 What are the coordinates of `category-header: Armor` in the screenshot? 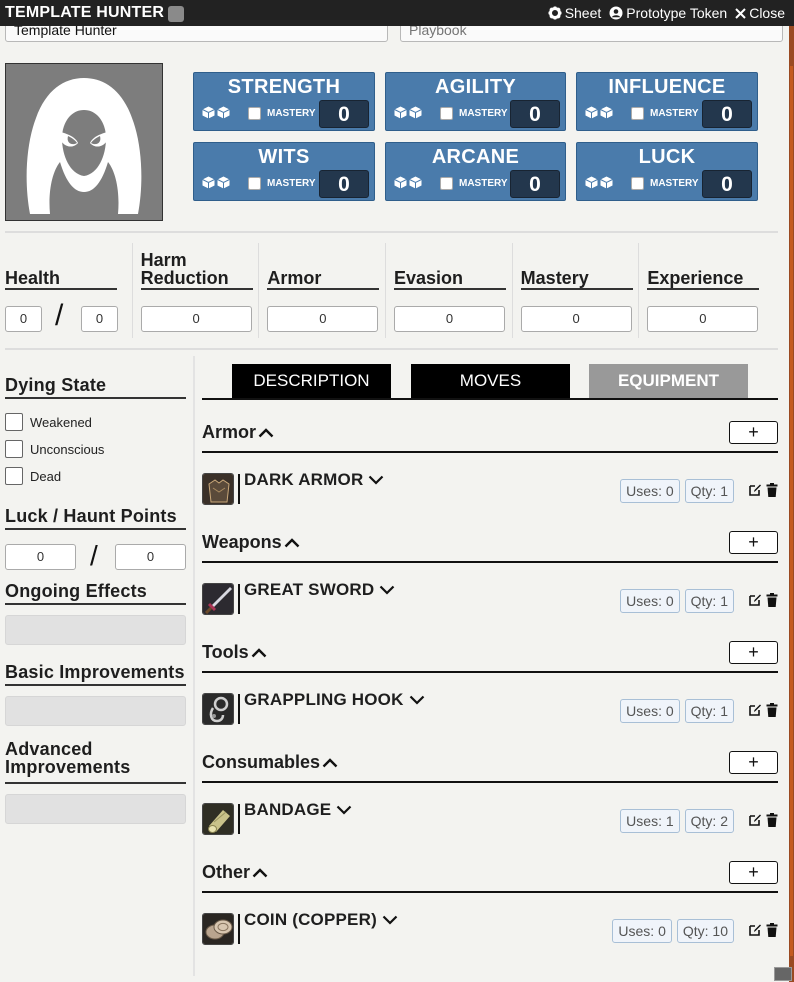 It's located at (238, 432).